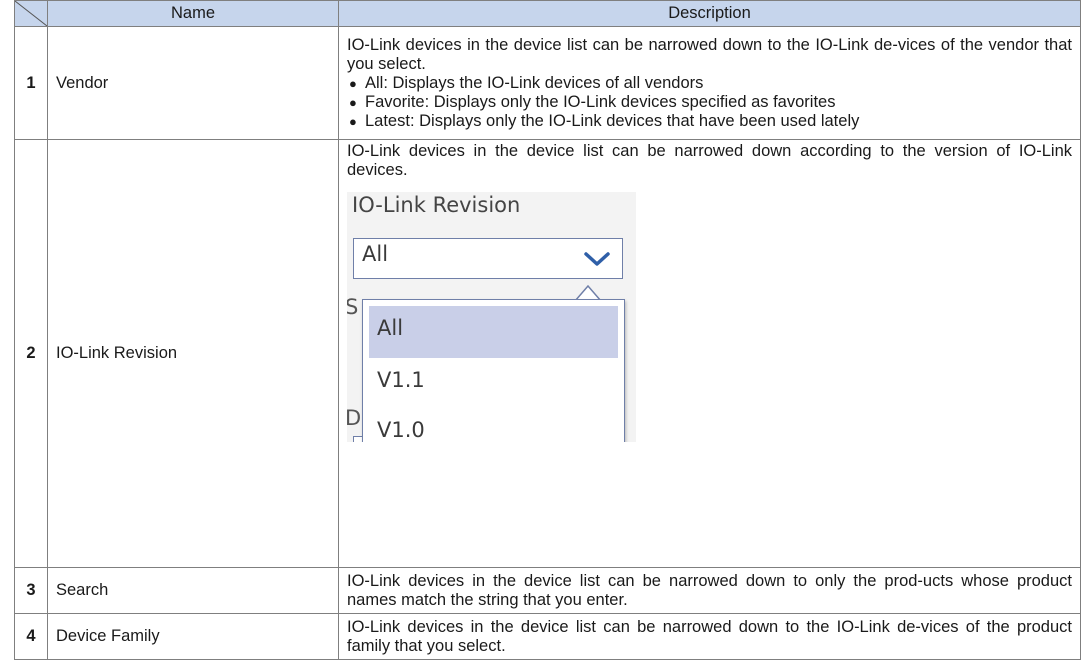  What do you see at coordinates (401, 430) in the screenshot?
I see `option-label: V1.0` at bounding box center [401, 430].